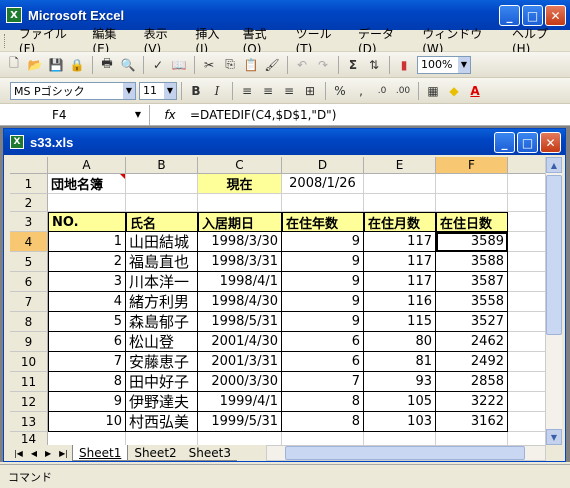 The image size is (570, 488). I want to click on cell-d1: 2008/1/26, so click(323, 184).